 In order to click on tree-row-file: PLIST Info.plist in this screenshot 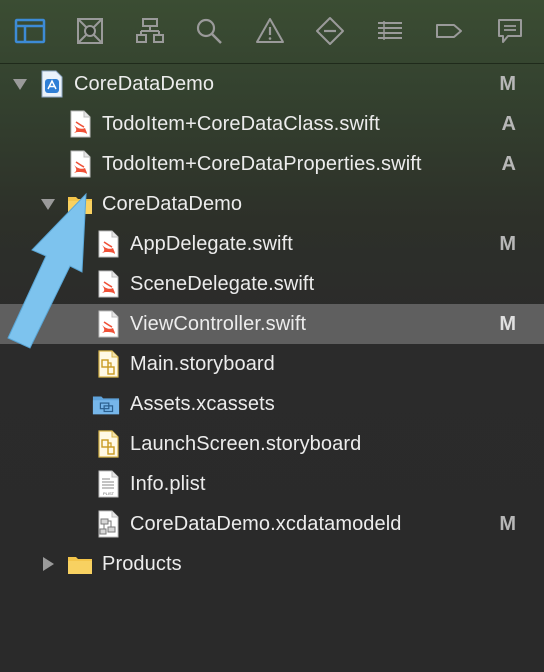, I will do `click(272, 484)`.